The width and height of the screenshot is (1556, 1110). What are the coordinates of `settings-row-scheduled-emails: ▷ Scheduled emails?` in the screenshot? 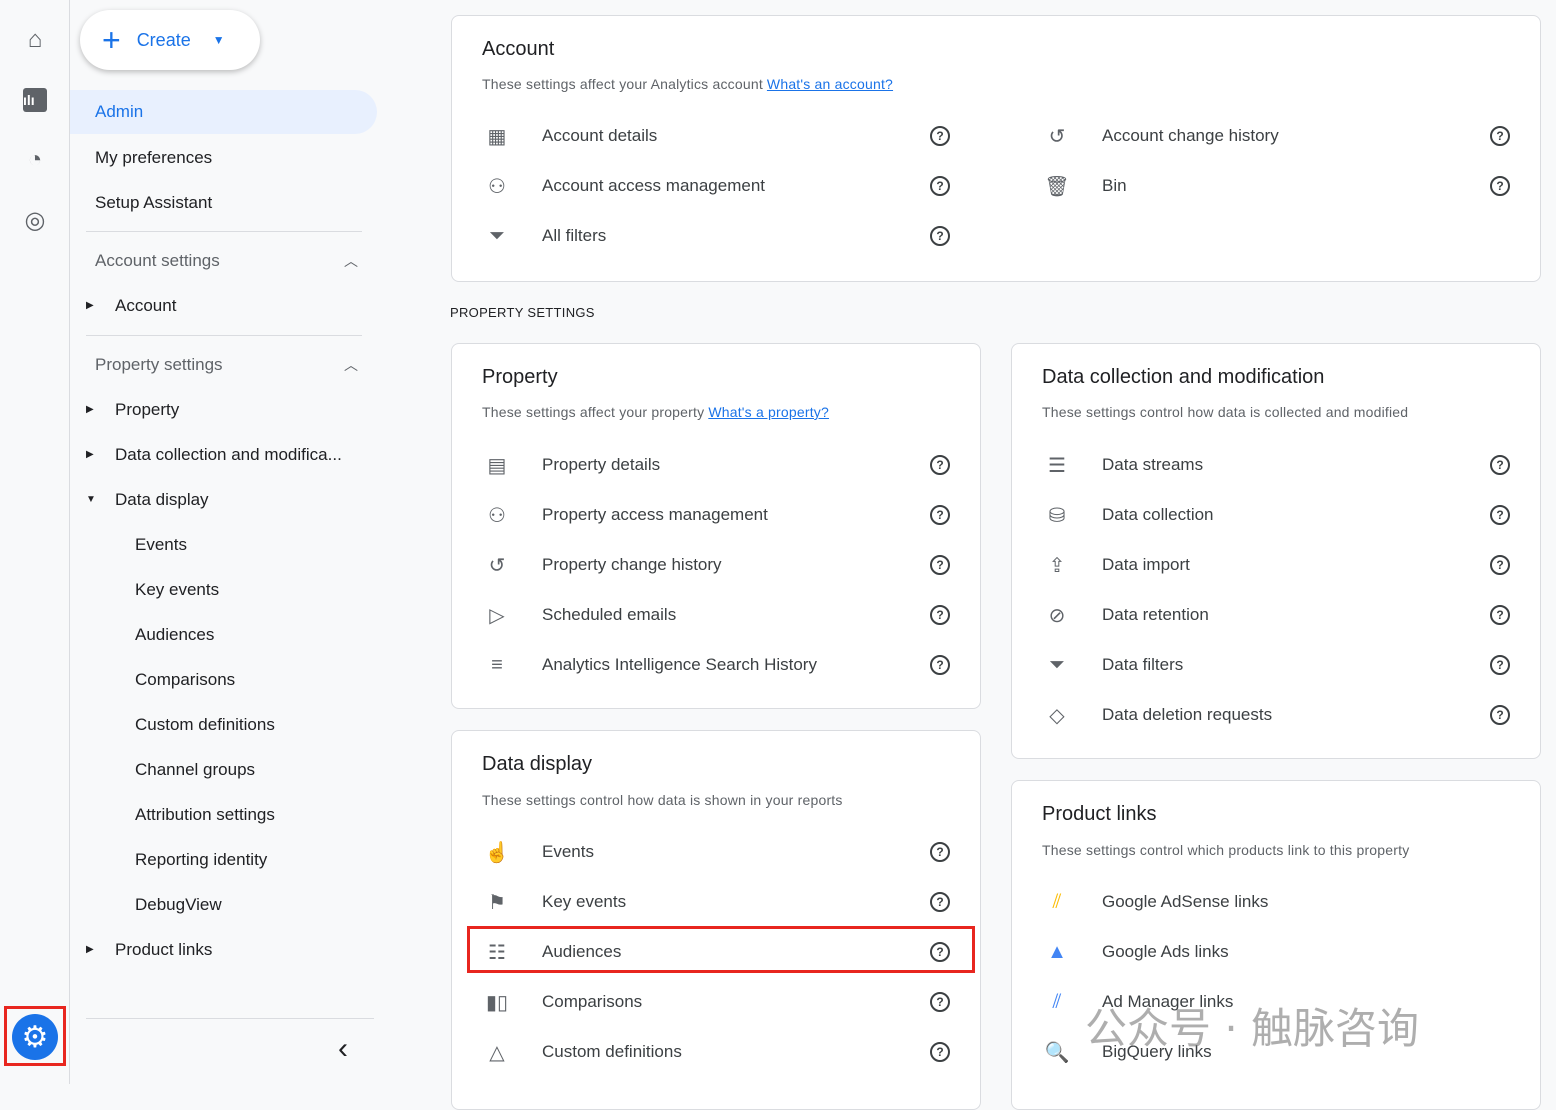 It's located at (702, 615).